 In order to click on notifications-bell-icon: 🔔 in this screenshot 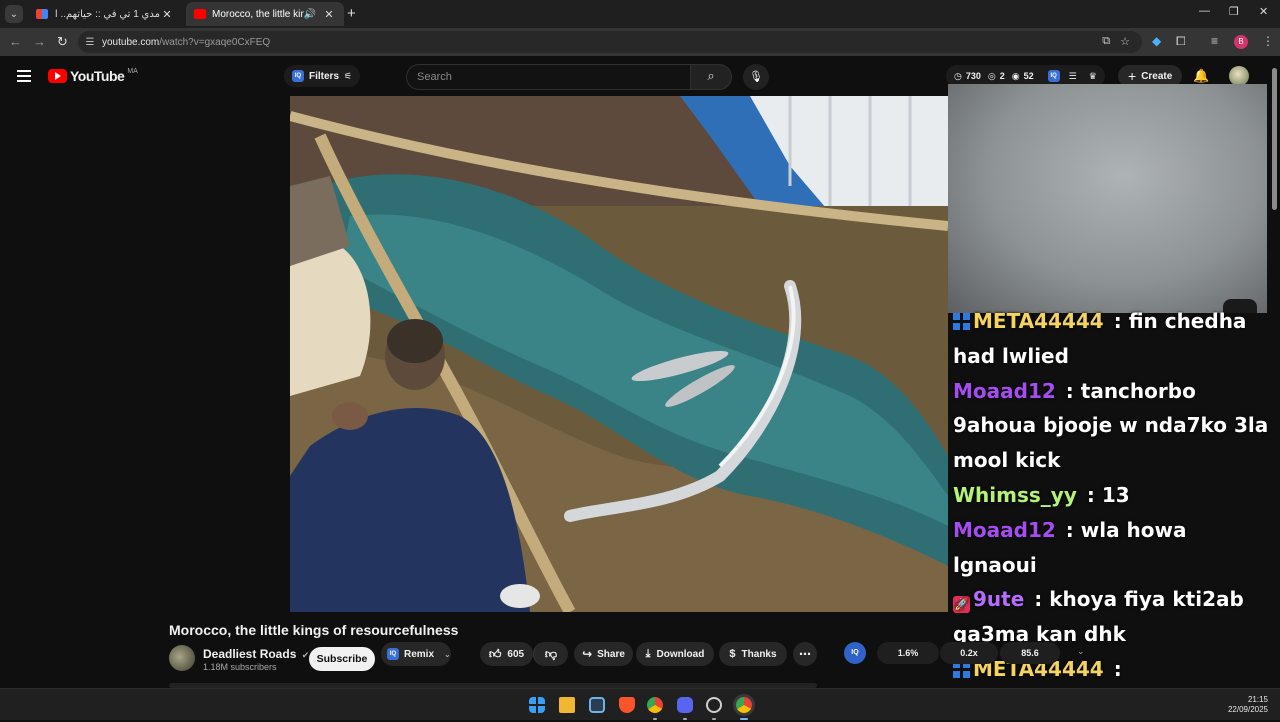, I will do `click(1201, 76)`.